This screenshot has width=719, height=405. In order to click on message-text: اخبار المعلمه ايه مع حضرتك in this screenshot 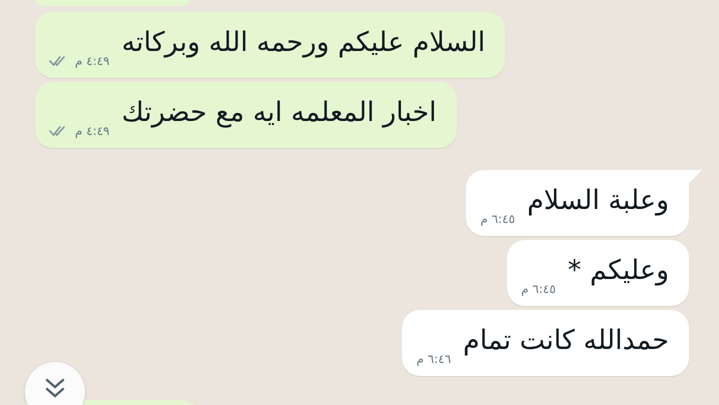, I will do `click(279, 113)`.